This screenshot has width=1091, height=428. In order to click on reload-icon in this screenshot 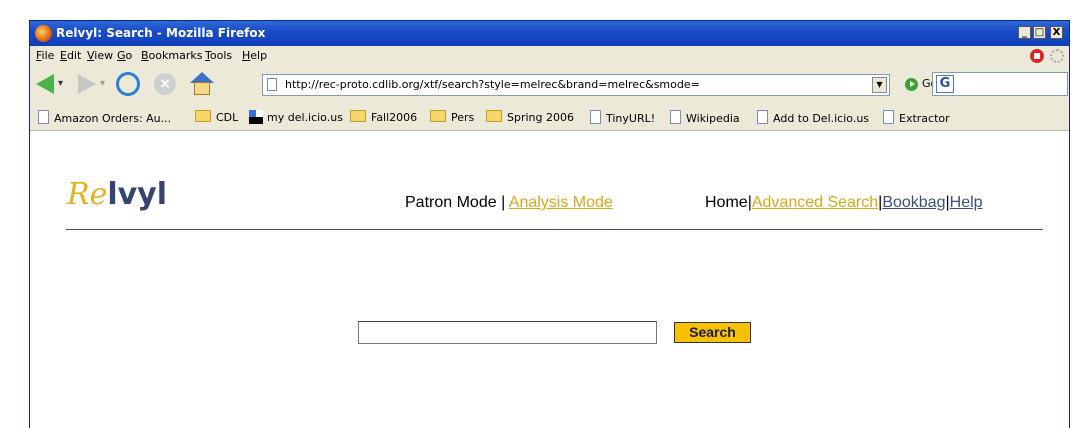, I will do `click(128, 84)`.